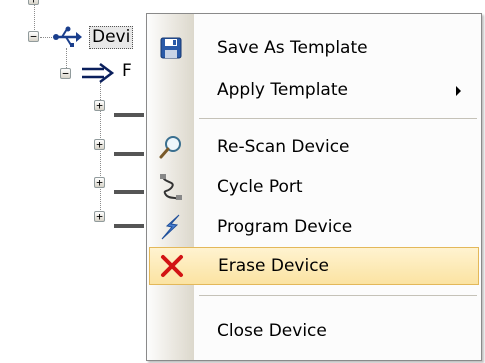  I want to click on menu-item-close-device: Close Device, so click(314, 331).